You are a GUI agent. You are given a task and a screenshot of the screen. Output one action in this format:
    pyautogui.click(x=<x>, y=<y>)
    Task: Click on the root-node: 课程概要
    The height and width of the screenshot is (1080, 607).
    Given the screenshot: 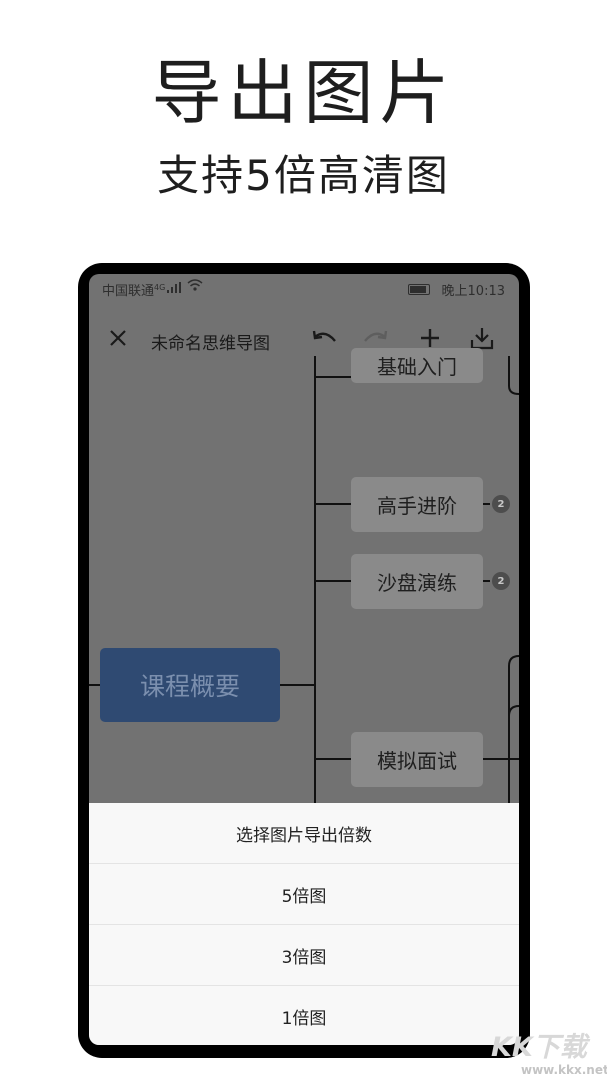 What is the action you would take?
    pyautogui.click(x=190, y=685)
    